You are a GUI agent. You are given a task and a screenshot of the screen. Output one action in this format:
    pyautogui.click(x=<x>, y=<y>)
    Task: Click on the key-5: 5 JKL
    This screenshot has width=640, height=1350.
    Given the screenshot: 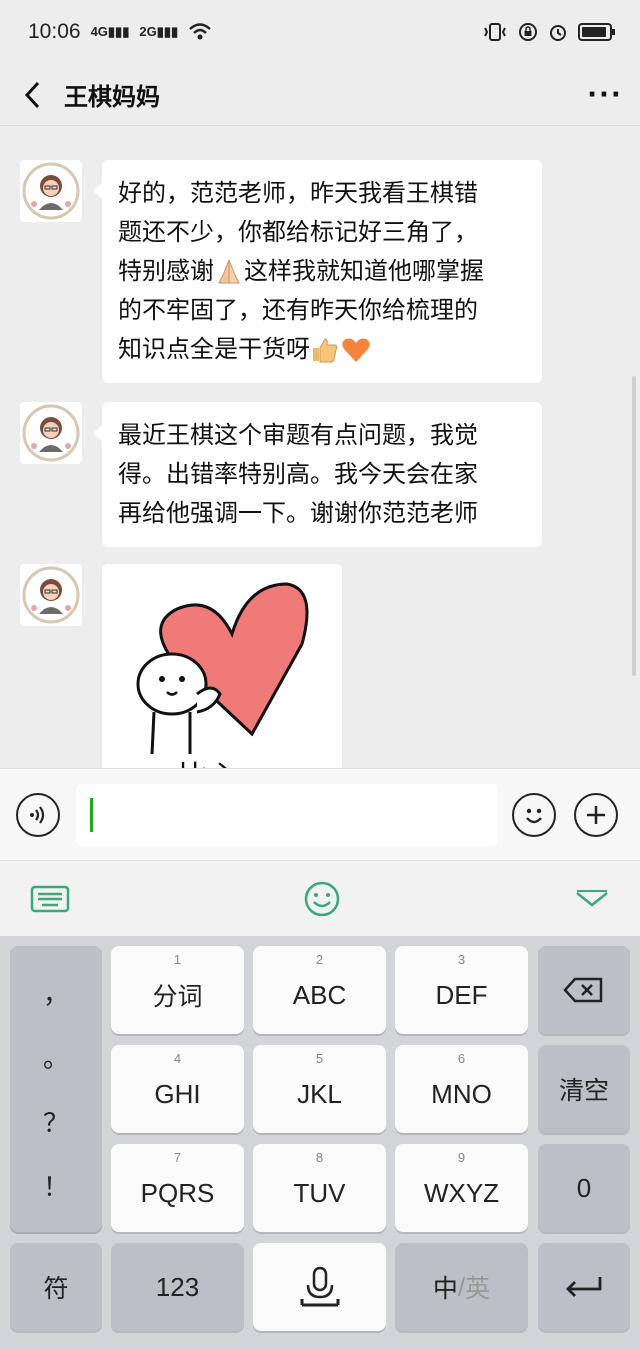 What is the action you would take?
    pyautogui.click(x=319, y=1089)
    